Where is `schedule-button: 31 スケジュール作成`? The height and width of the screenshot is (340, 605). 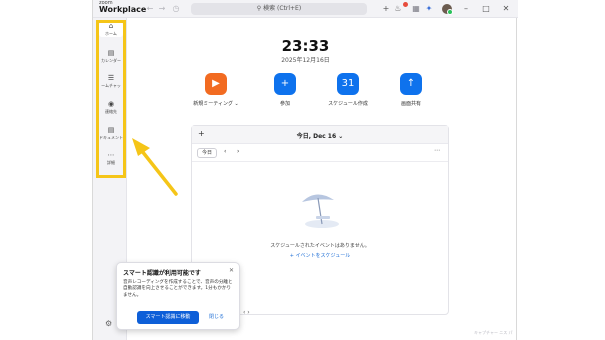 schedule-button: 31 スケジュール作成 is located at coordinates (348, 90).